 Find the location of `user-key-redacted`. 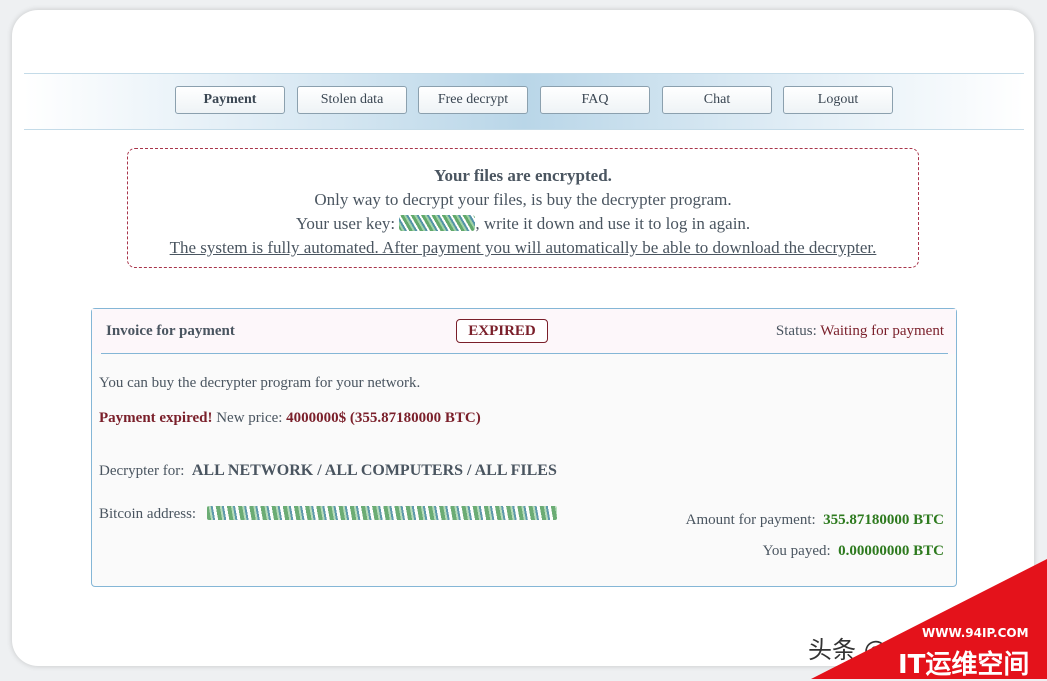

user-key-redacted is located at coordinates (437, 223).